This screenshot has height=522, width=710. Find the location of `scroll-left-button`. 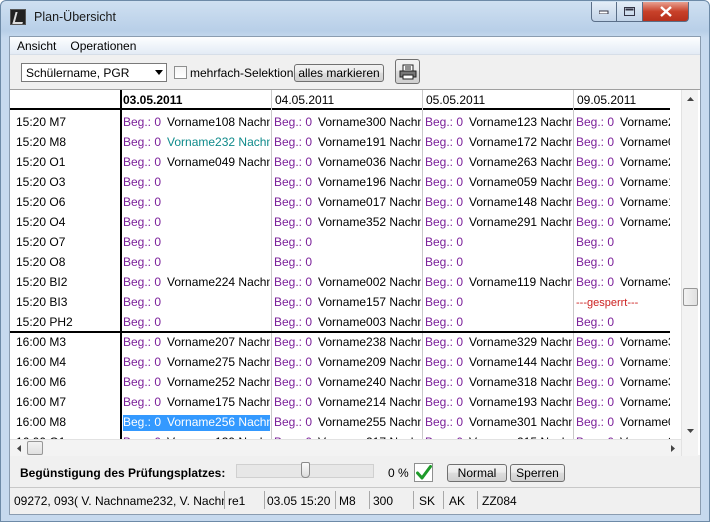

scroll-left-button is located at coordinates (18, 448).